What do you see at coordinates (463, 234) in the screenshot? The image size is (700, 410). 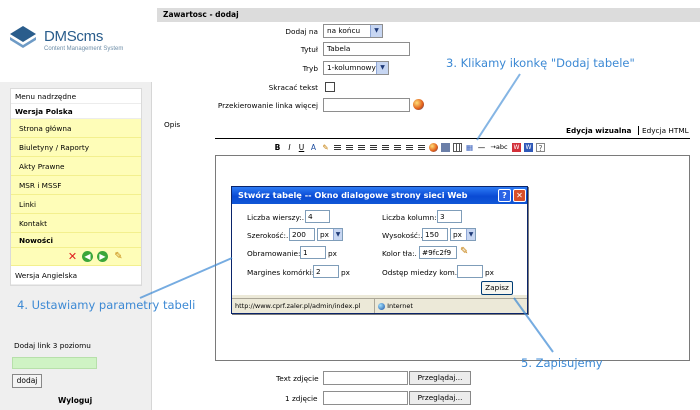 I see `height-unit-select: px ▼` at bounding box center [463, 234].